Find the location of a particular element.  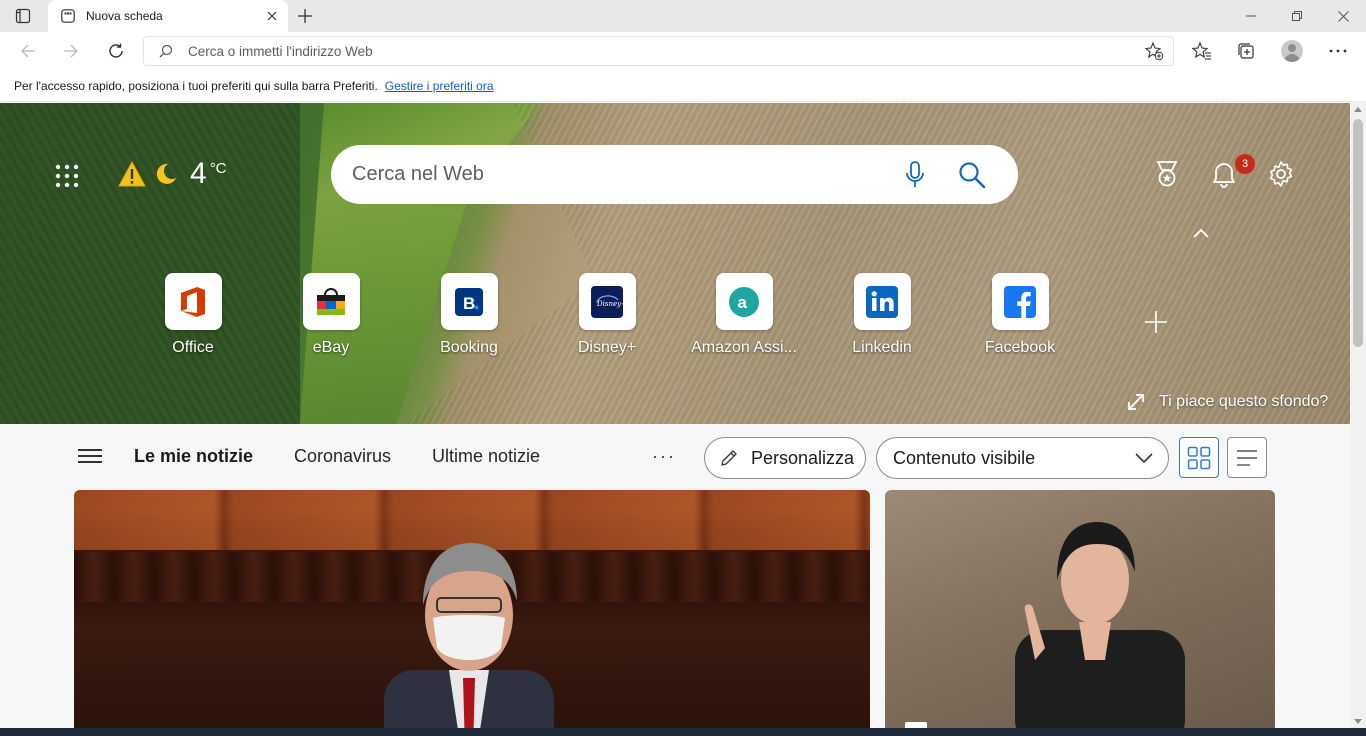

quicklink-linkedin: Linkedin is located at coordinates (882, 315).